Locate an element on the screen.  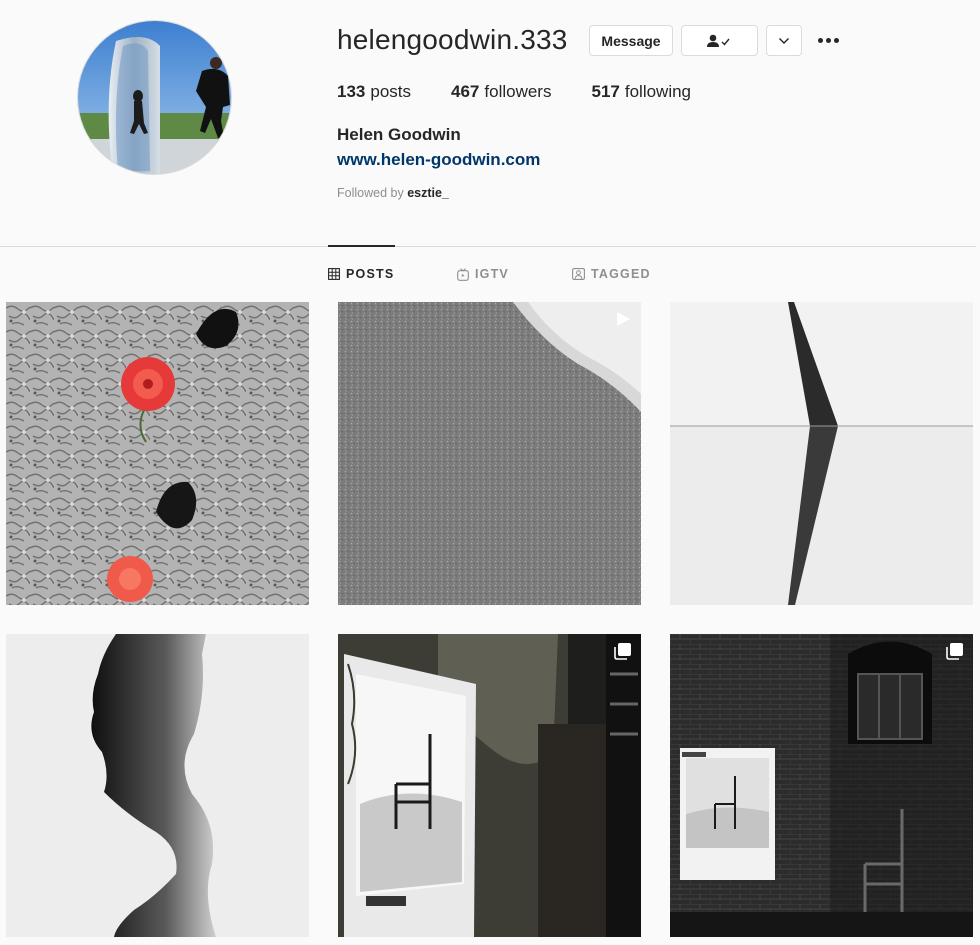
person-check-icon is located at coordinates (718, 40).